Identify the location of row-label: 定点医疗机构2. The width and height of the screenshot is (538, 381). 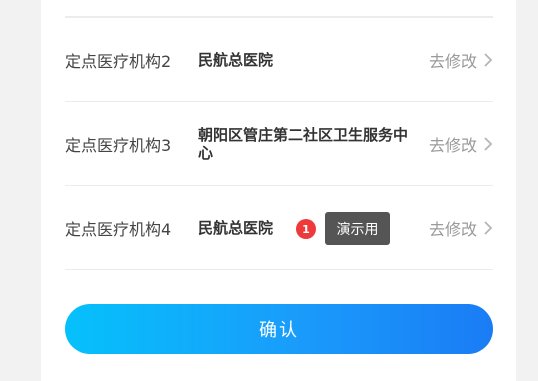
(118, 61).